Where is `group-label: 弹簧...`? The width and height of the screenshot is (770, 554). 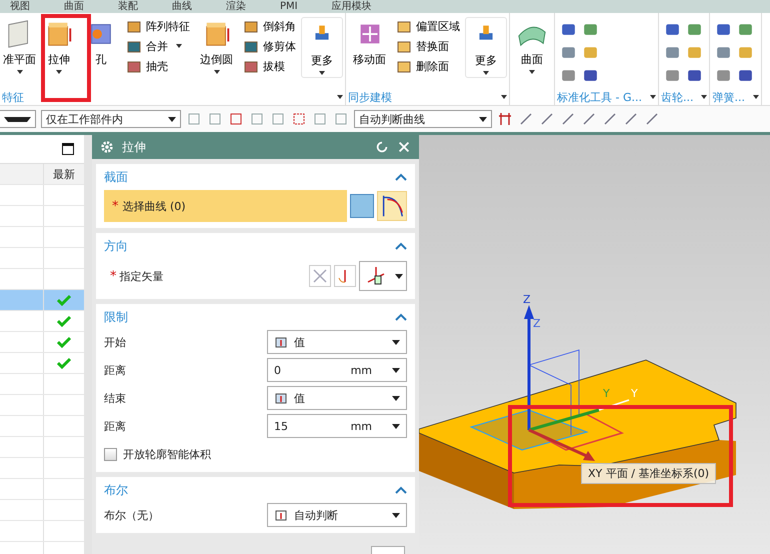
group-label: 弹簧... is located at coordinates (728, 97).